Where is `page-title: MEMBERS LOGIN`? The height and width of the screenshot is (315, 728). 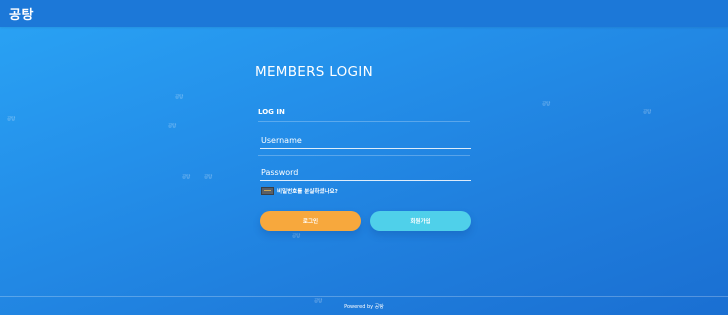
page-title: MEMBERS LOGIN is located at coordinates (314, 72).